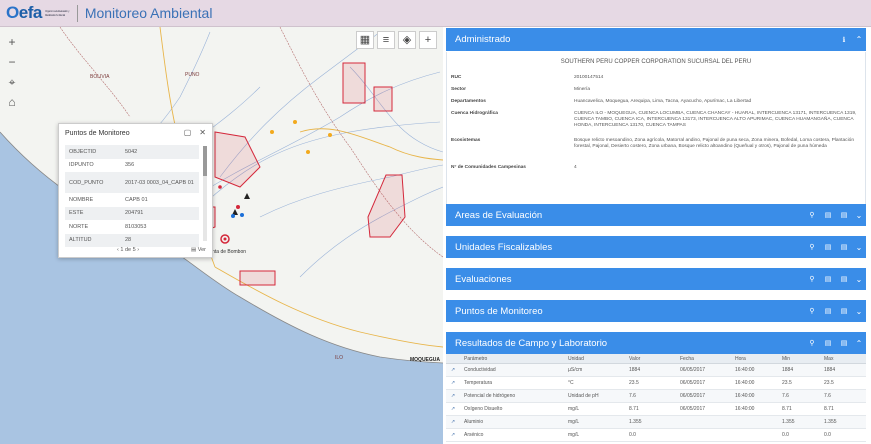  I want to click on accordion-unidades-fiscalizables: Unidades Fiscalizables ⚲ ▤ ▤ ⌄, so click(656, 247).